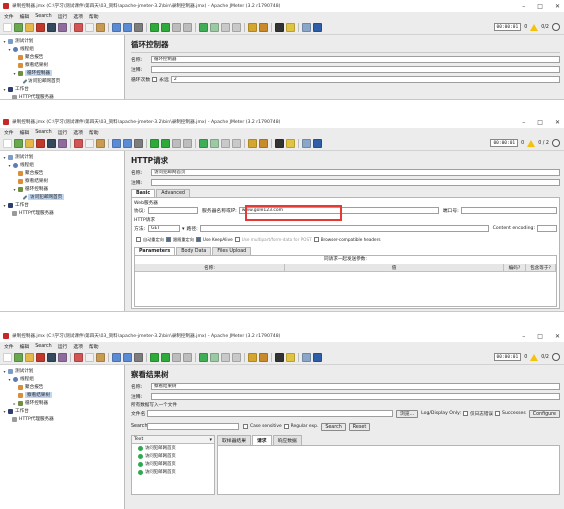  Describe the element at coordinates (286, 426) in the screenshot. I see `regex-checkbox` at that location.